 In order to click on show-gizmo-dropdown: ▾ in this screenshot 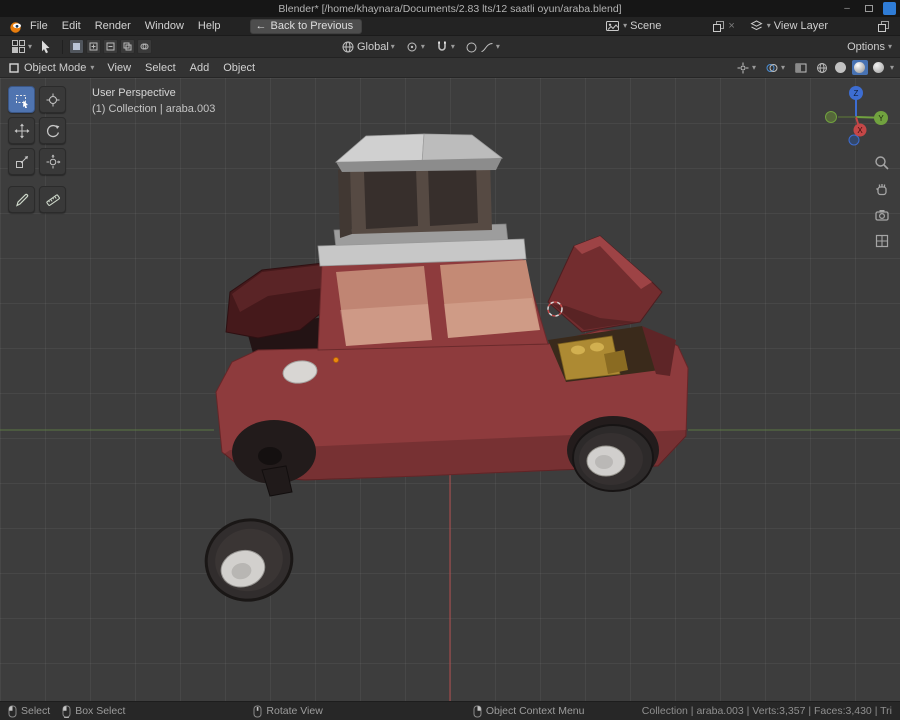, I will do `click(746, 68)`.